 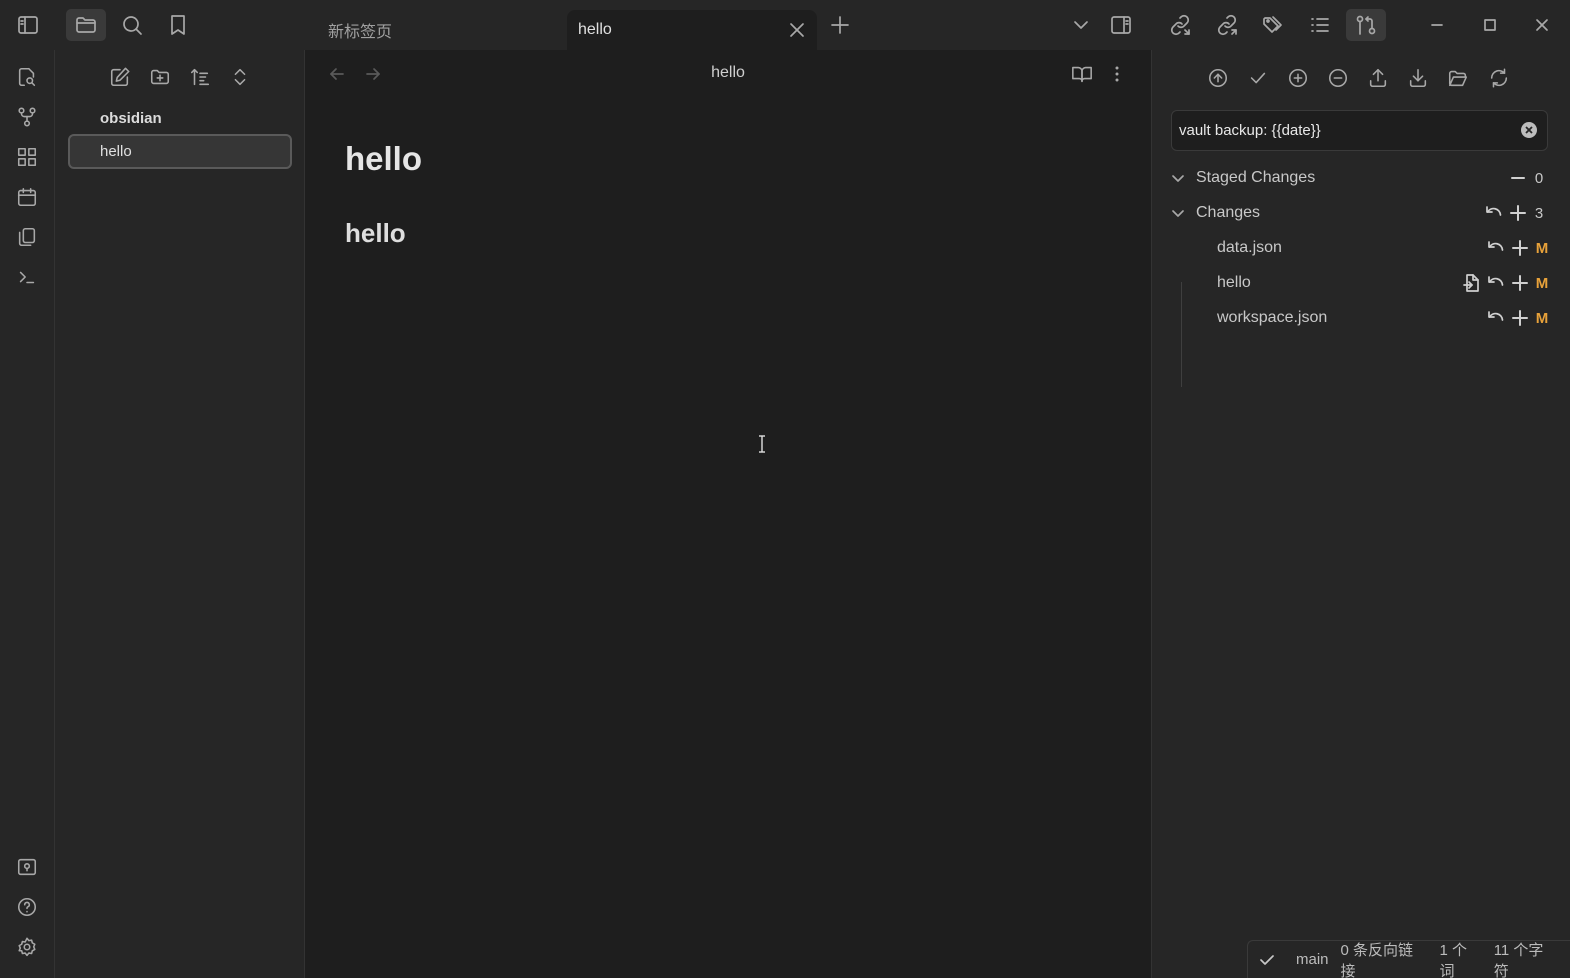 What do you see at coordinates (240, 77) in the screenshot?
I see `collapse-all-button` at bounding box center [240, 77].